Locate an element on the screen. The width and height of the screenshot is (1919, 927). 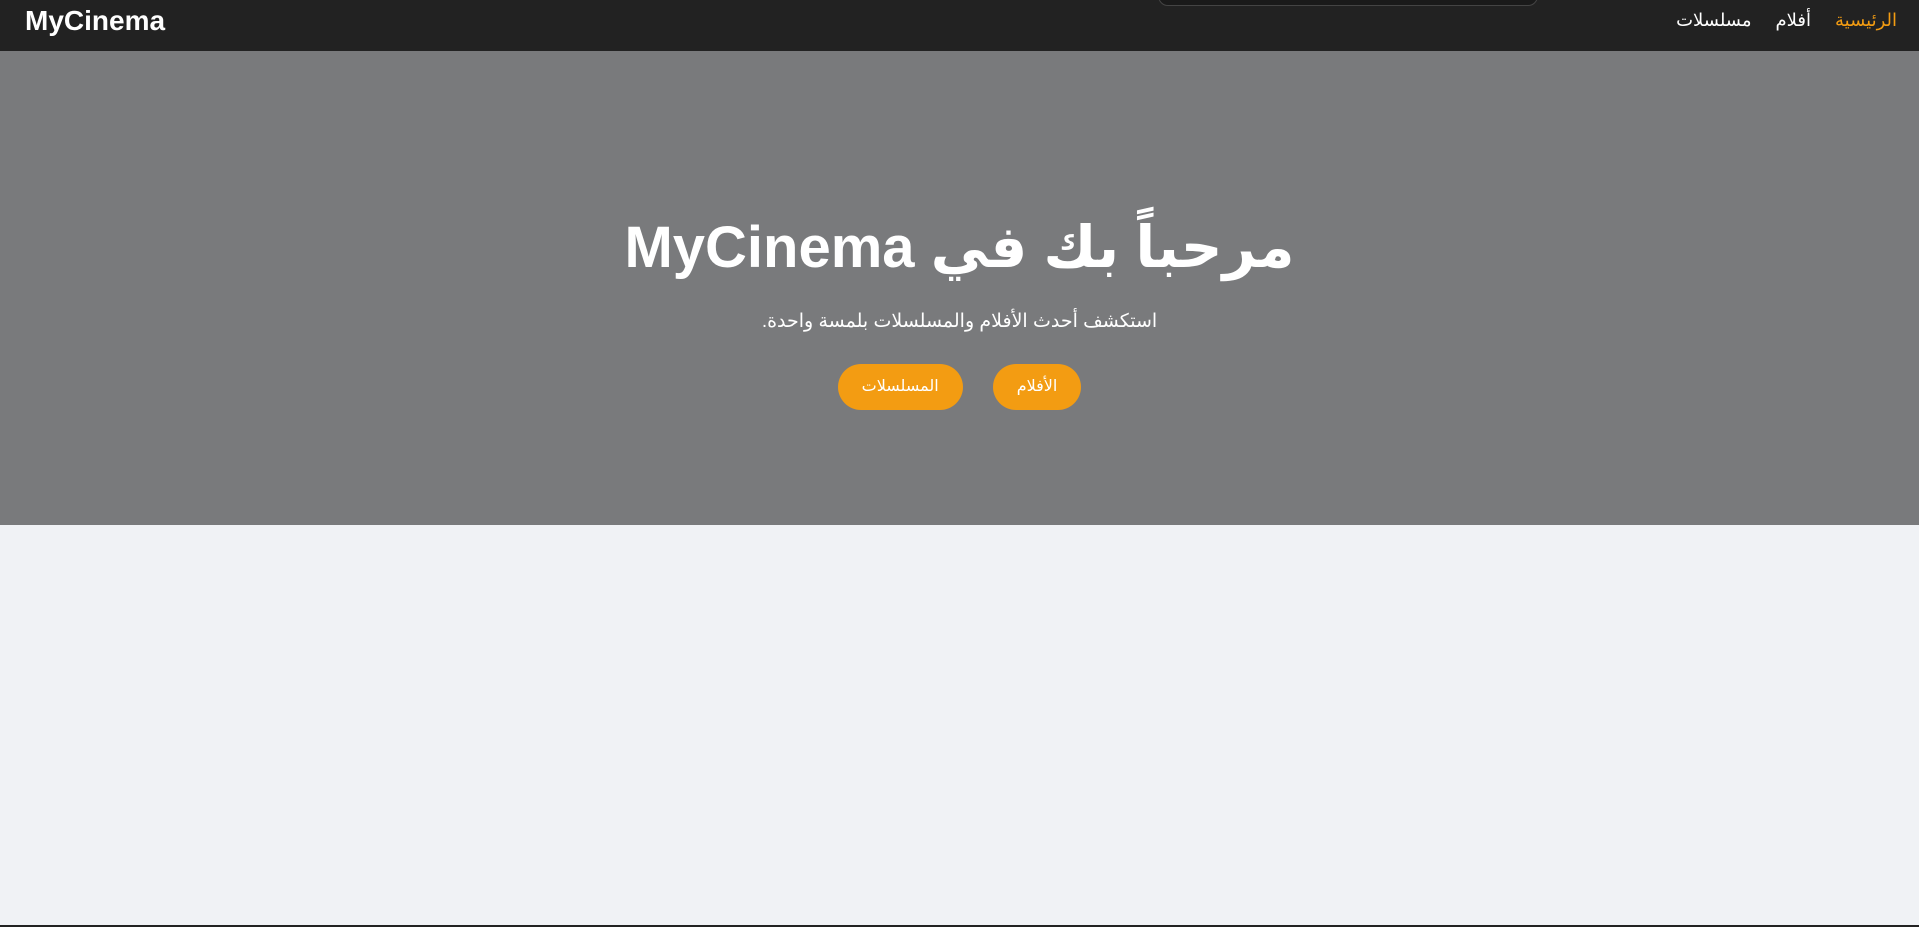
nav-link-series: مسلسلات is located at coordinates (1713, 20).